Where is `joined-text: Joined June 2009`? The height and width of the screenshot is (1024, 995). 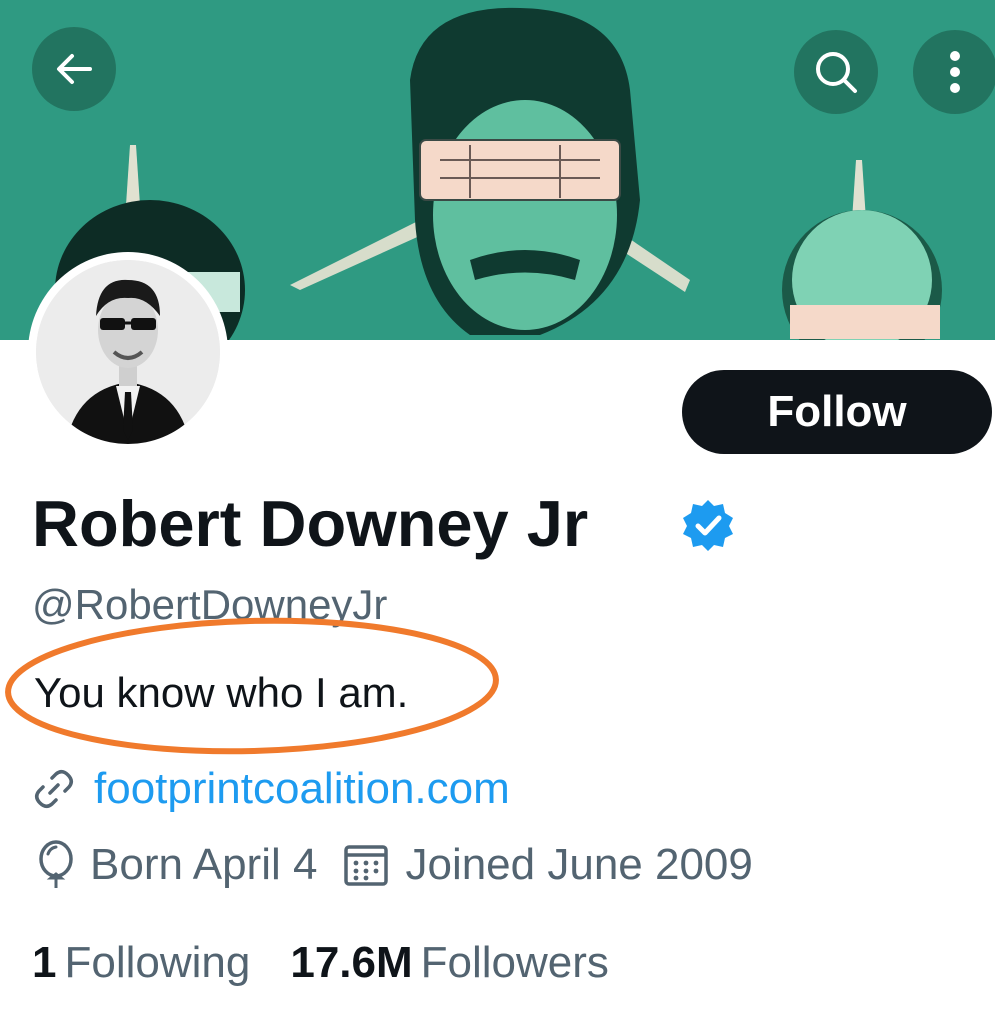 joined-text: Joined June 2009 is located at coordinates (579, 864).